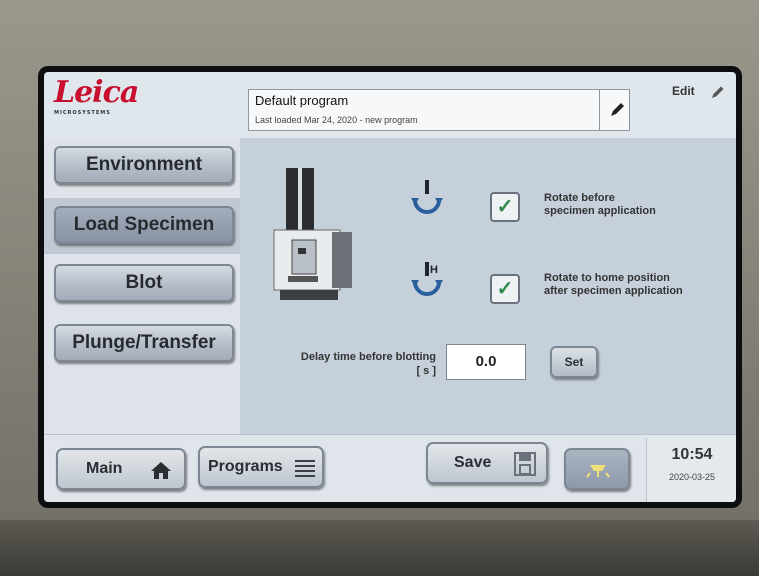  What do you see at coordinates (144, 165) in the screenshot?
I see `nav-environment-button: Environment` at bounding box center [144, 165].